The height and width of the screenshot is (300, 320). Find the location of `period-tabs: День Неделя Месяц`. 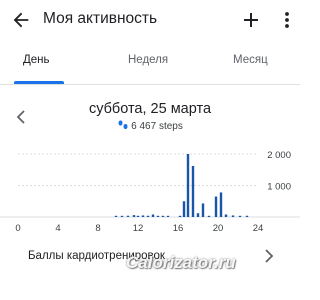

period-tabs: День Неделя Месяц is located at coordinates (150, 64).